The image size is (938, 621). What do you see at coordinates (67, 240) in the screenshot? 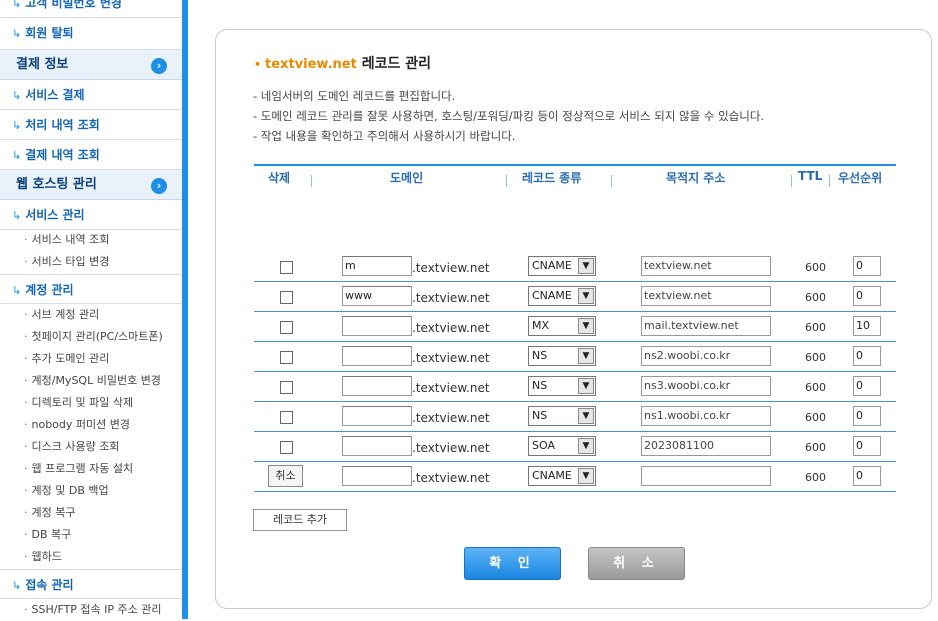
I see `sidebar-leaf-service-history: 서비스 내역 조회` at bounding box center [67, 240].